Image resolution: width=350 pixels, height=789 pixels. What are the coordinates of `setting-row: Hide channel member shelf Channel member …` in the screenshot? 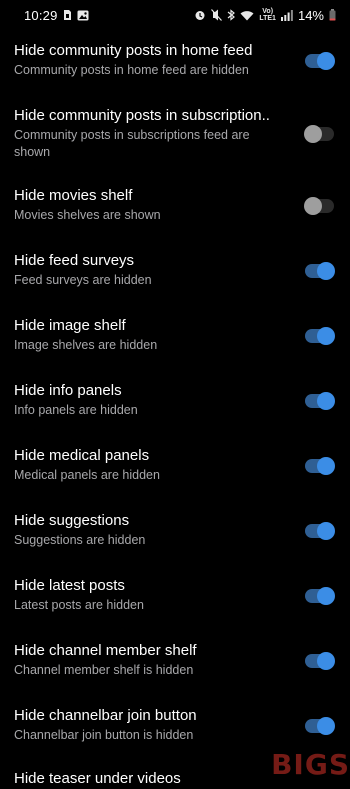 It's located at (175, 662).